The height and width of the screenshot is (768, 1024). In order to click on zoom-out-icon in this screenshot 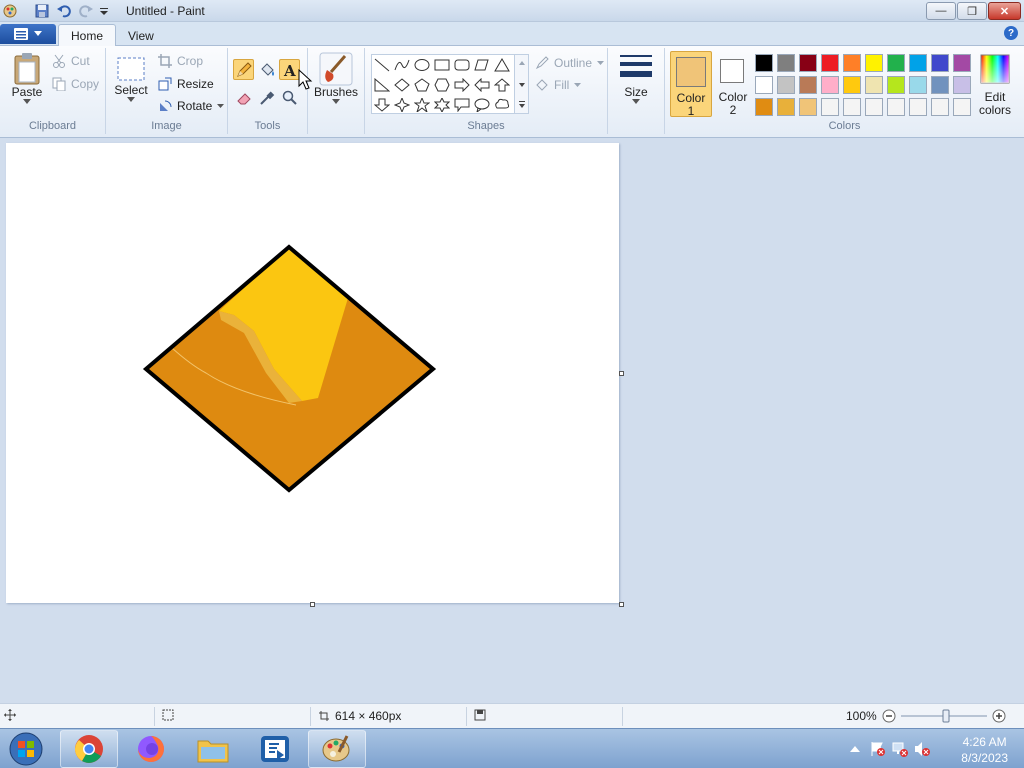, I will do `click(889, 716)`.